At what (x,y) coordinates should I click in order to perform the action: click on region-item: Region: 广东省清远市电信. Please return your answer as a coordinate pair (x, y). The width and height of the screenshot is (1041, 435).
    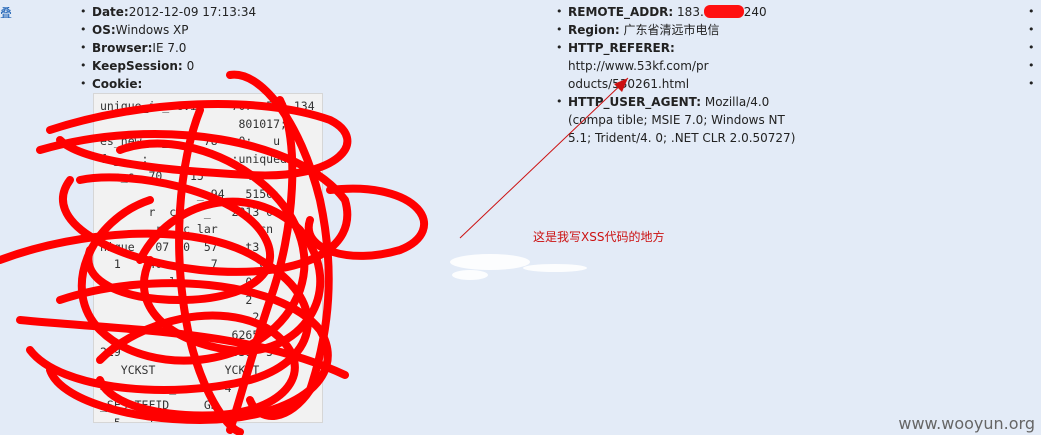
    Looking at the image, I should click on (678, 30).